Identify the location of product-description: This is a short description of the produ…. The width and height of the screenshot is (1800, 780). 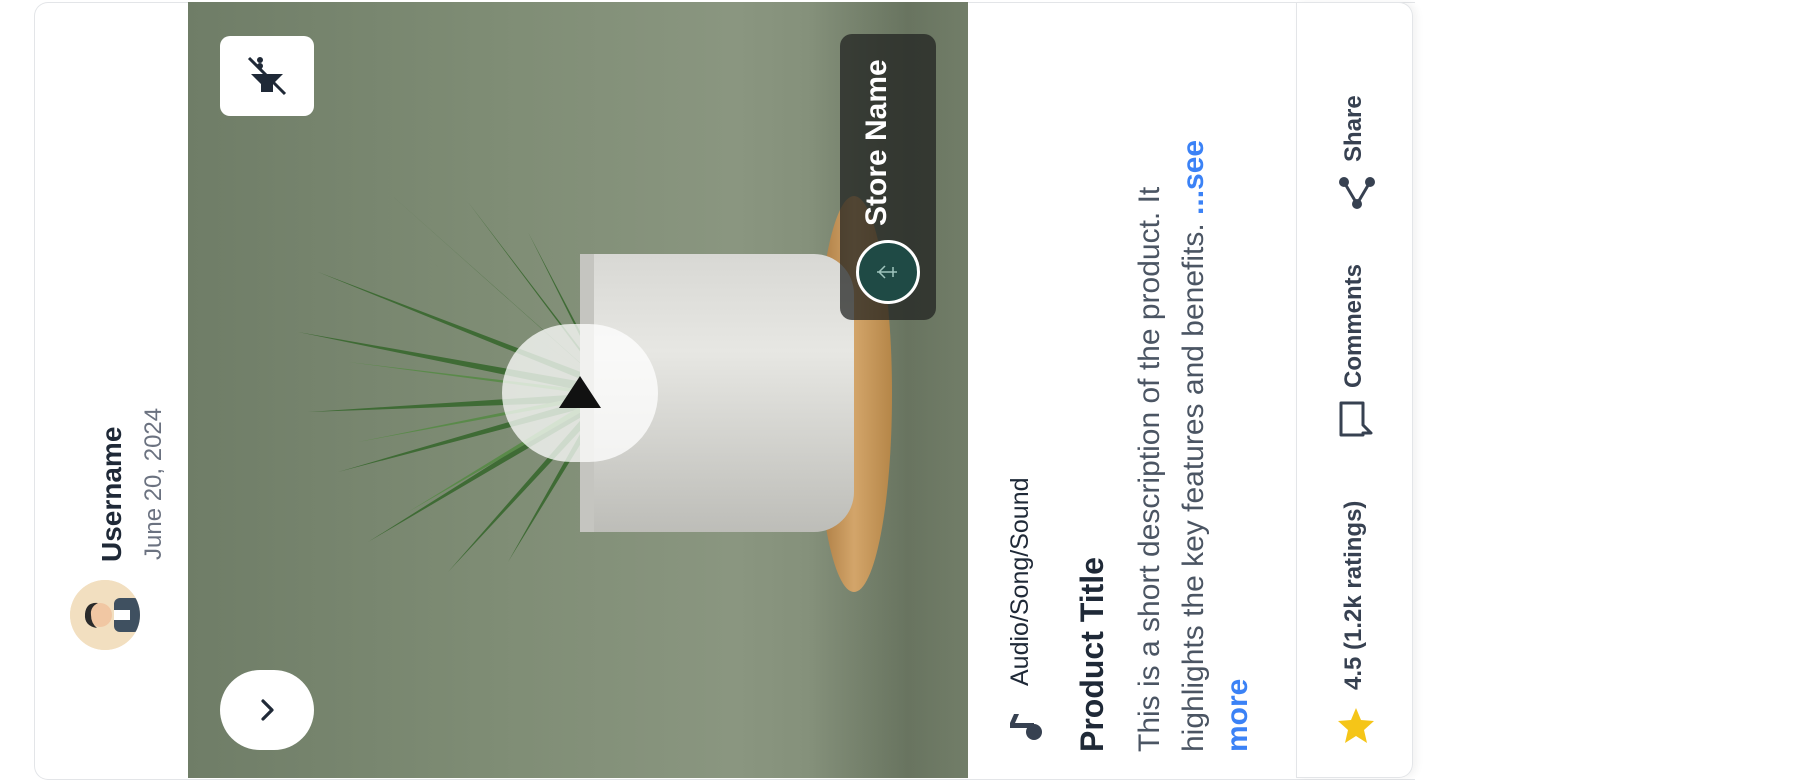
(1194, 422).